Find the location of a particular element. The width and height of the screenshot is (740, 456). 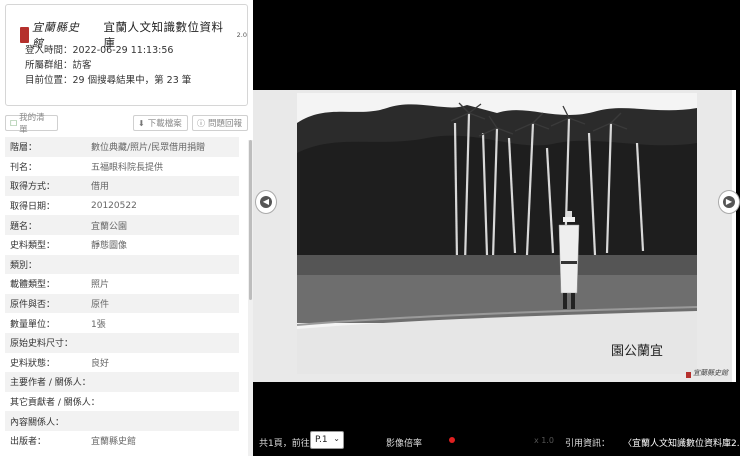

chevron-down-icon: ⌄ is located at coordinates (336, 438).